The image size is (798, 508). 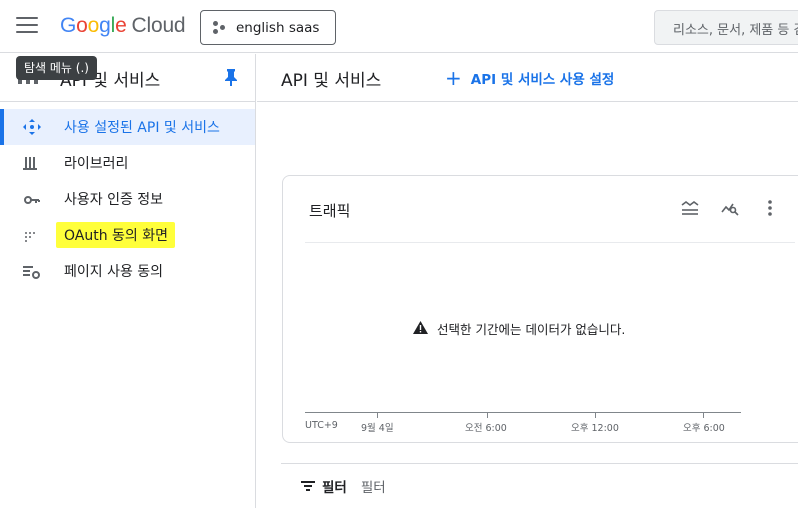 What do you see at coordinates (730, 210) in the screenshot?
I see `explore-chart-icon` at bounding box center [730, 210].